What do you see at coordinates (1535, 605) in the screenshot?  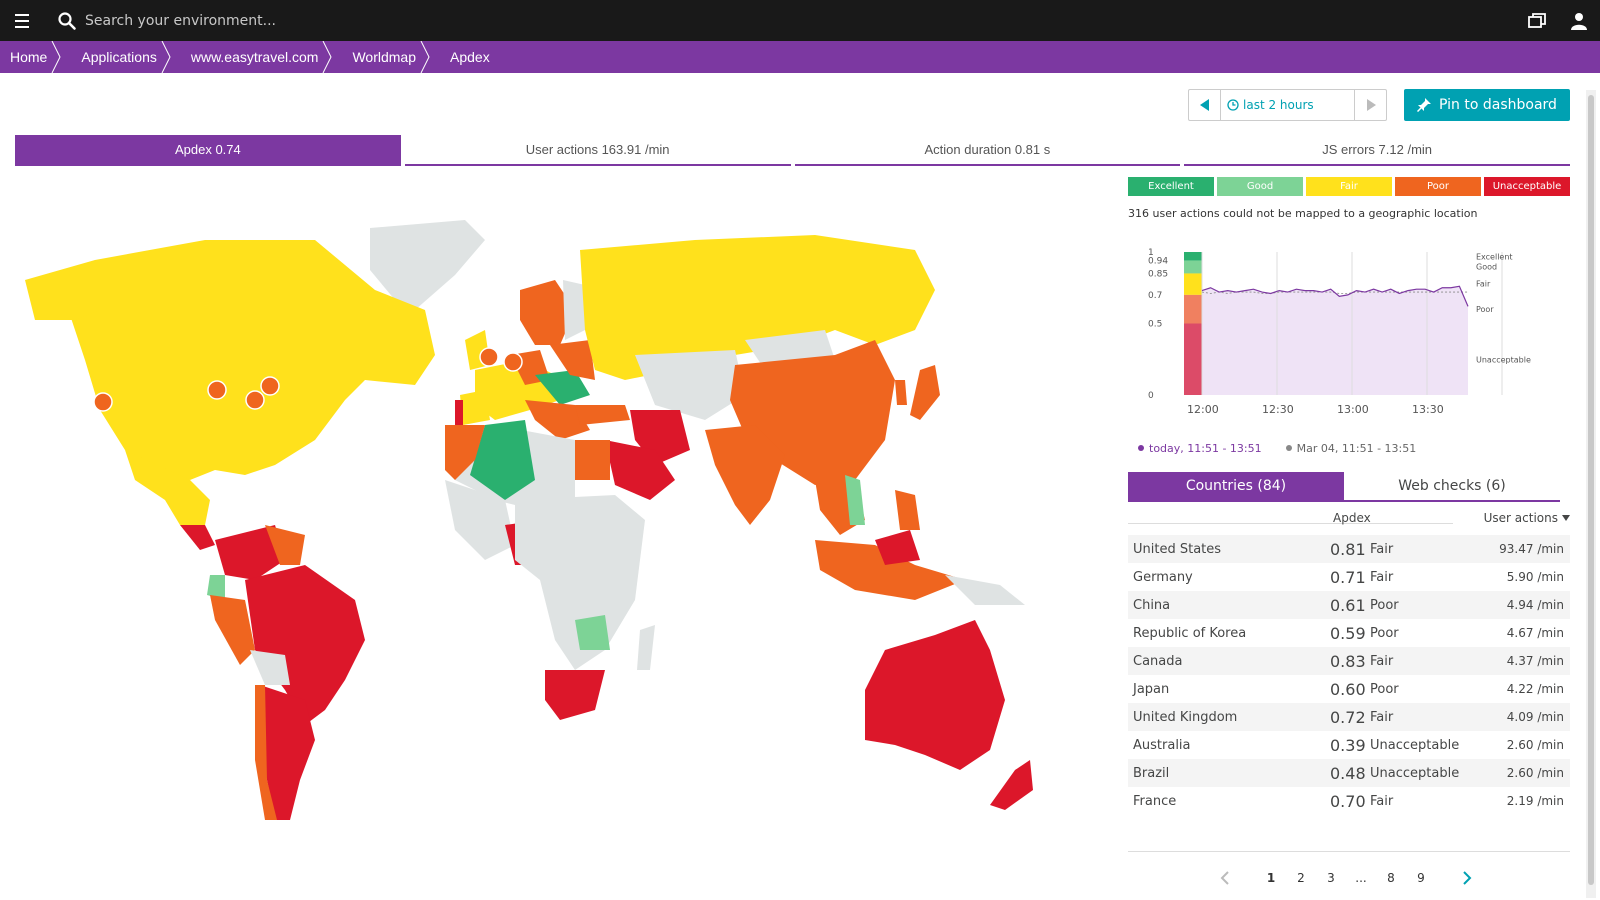 I see `cell-actions: 4.94 /min` at bounding box center [1535, 605].